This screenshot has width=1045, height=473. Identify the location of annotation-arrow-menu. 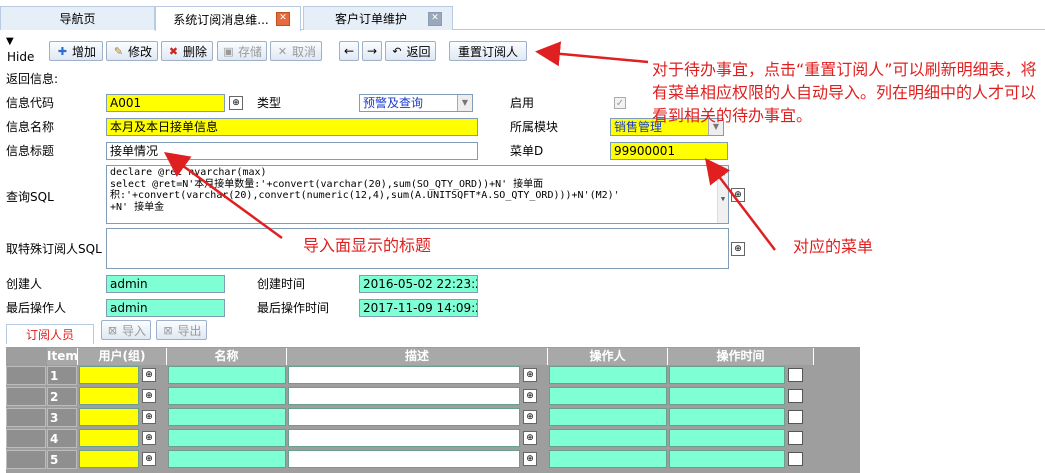
(740, 204).